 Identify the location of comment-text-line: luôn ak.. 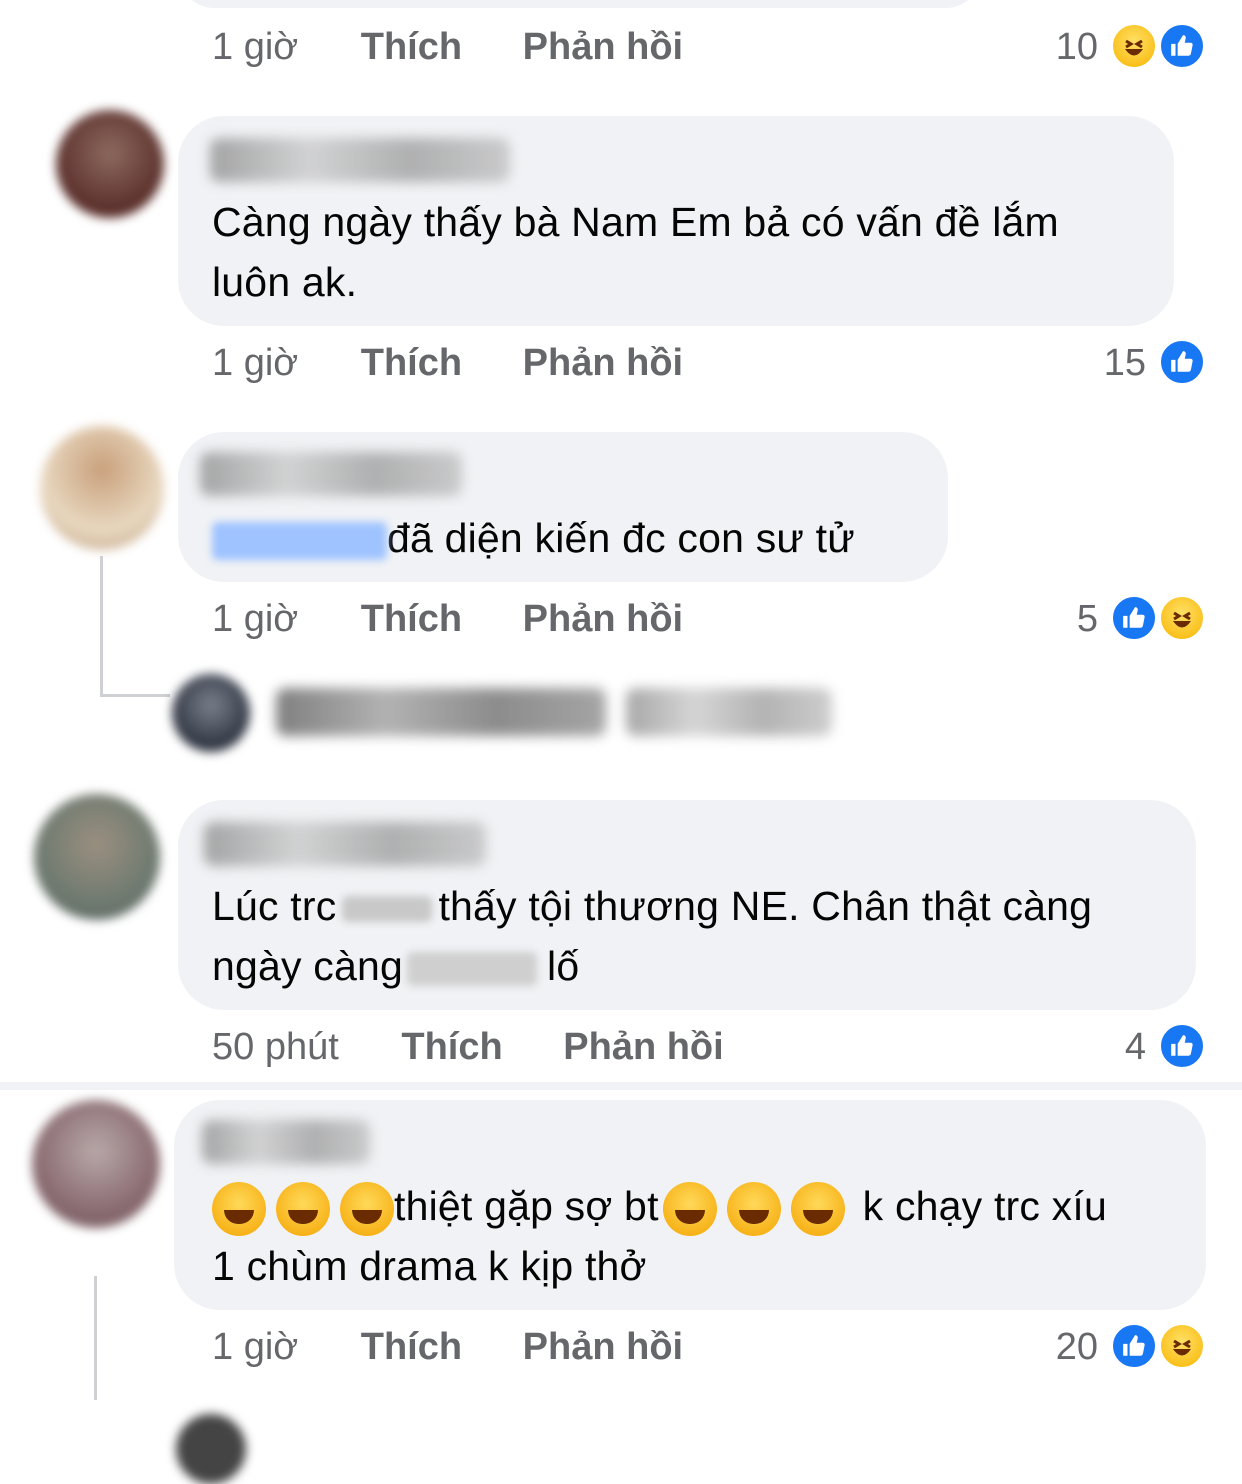
(285, 282).